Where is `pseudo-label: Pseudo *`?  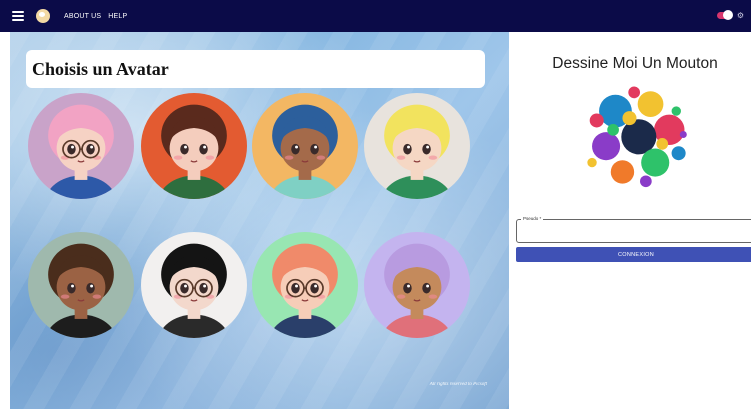 pseudo-label: Pseudo * is located at coordinates (532, 218).